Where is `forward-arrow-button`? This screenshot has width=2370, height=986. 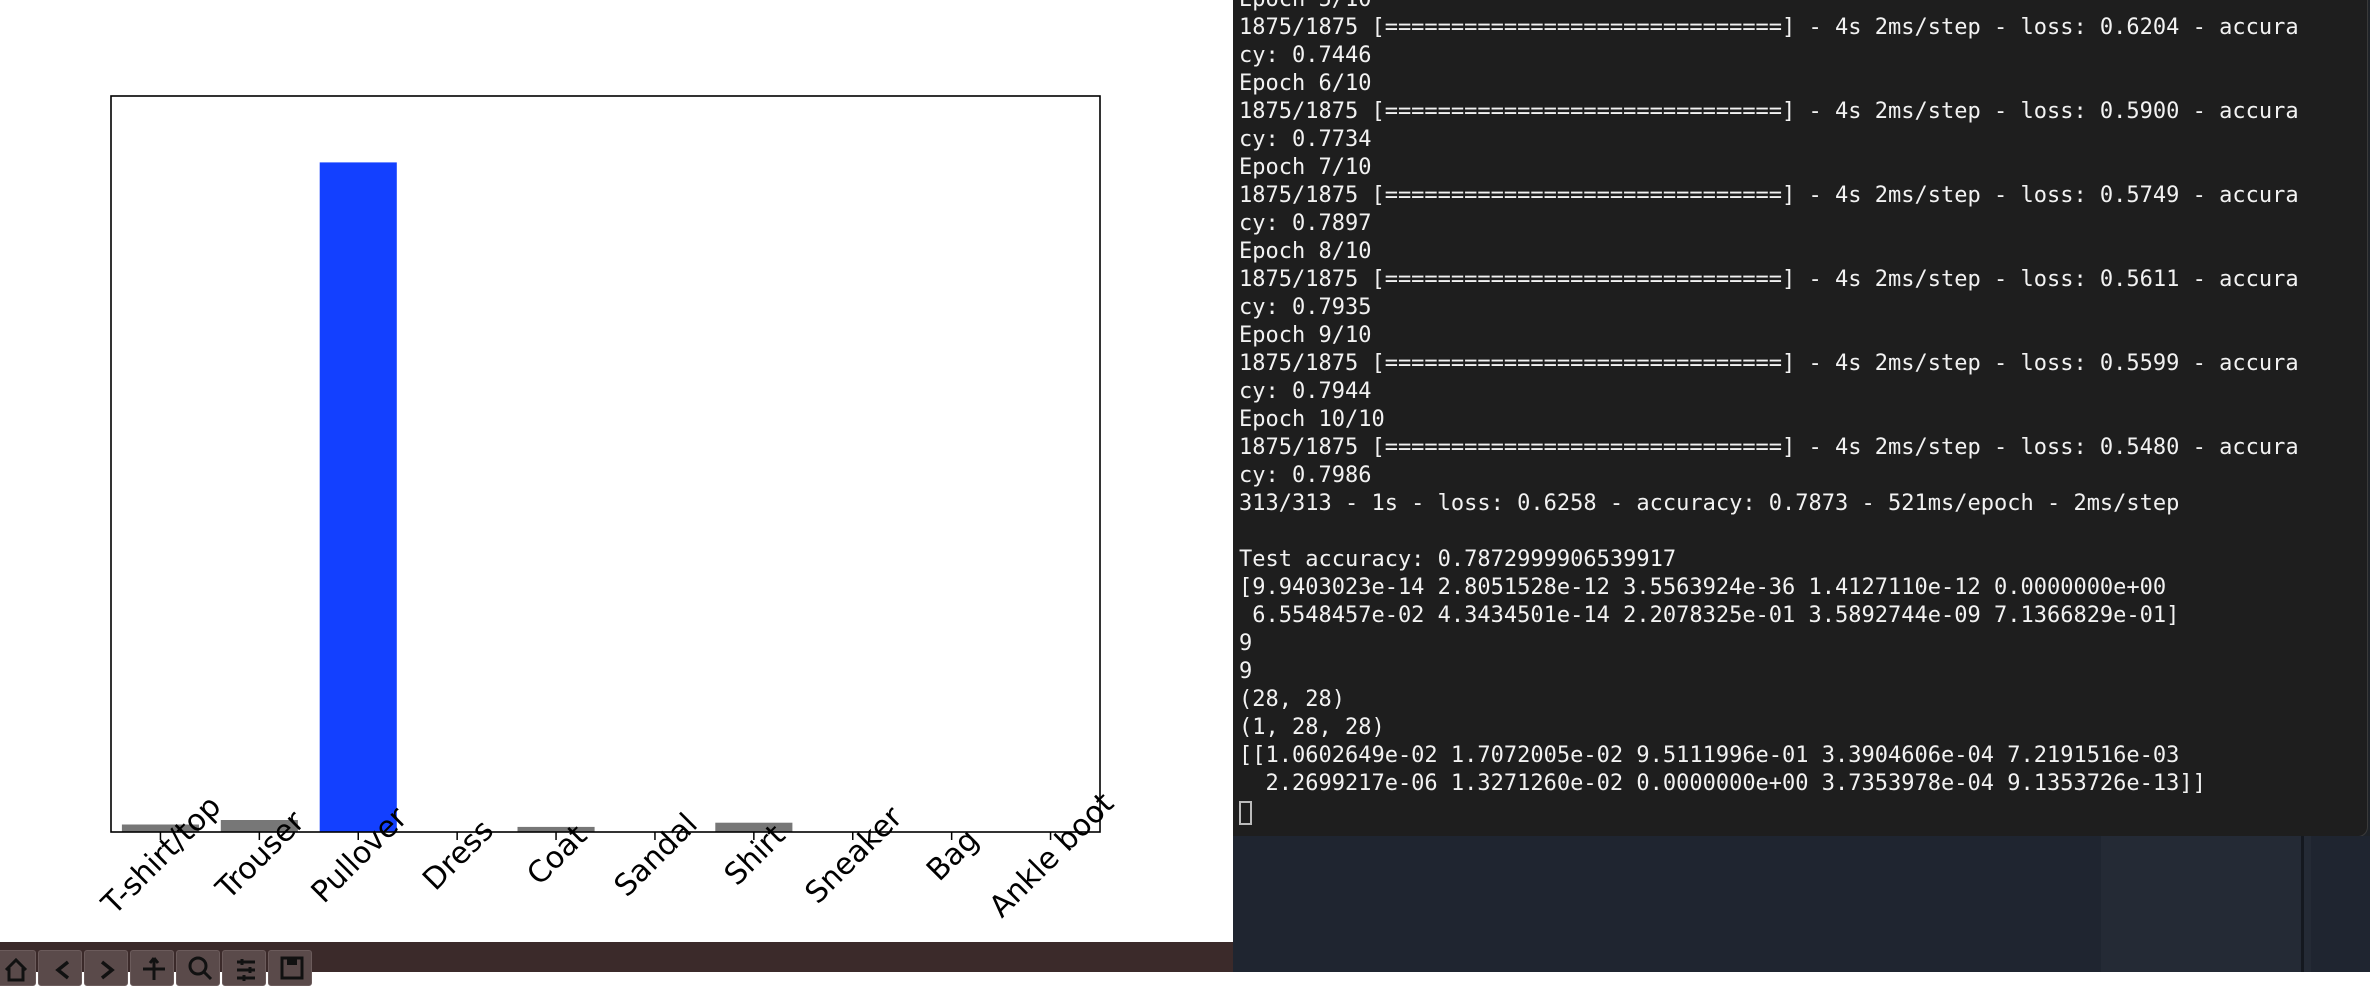
forward-arrow-button is located at coordinates (106, 968).